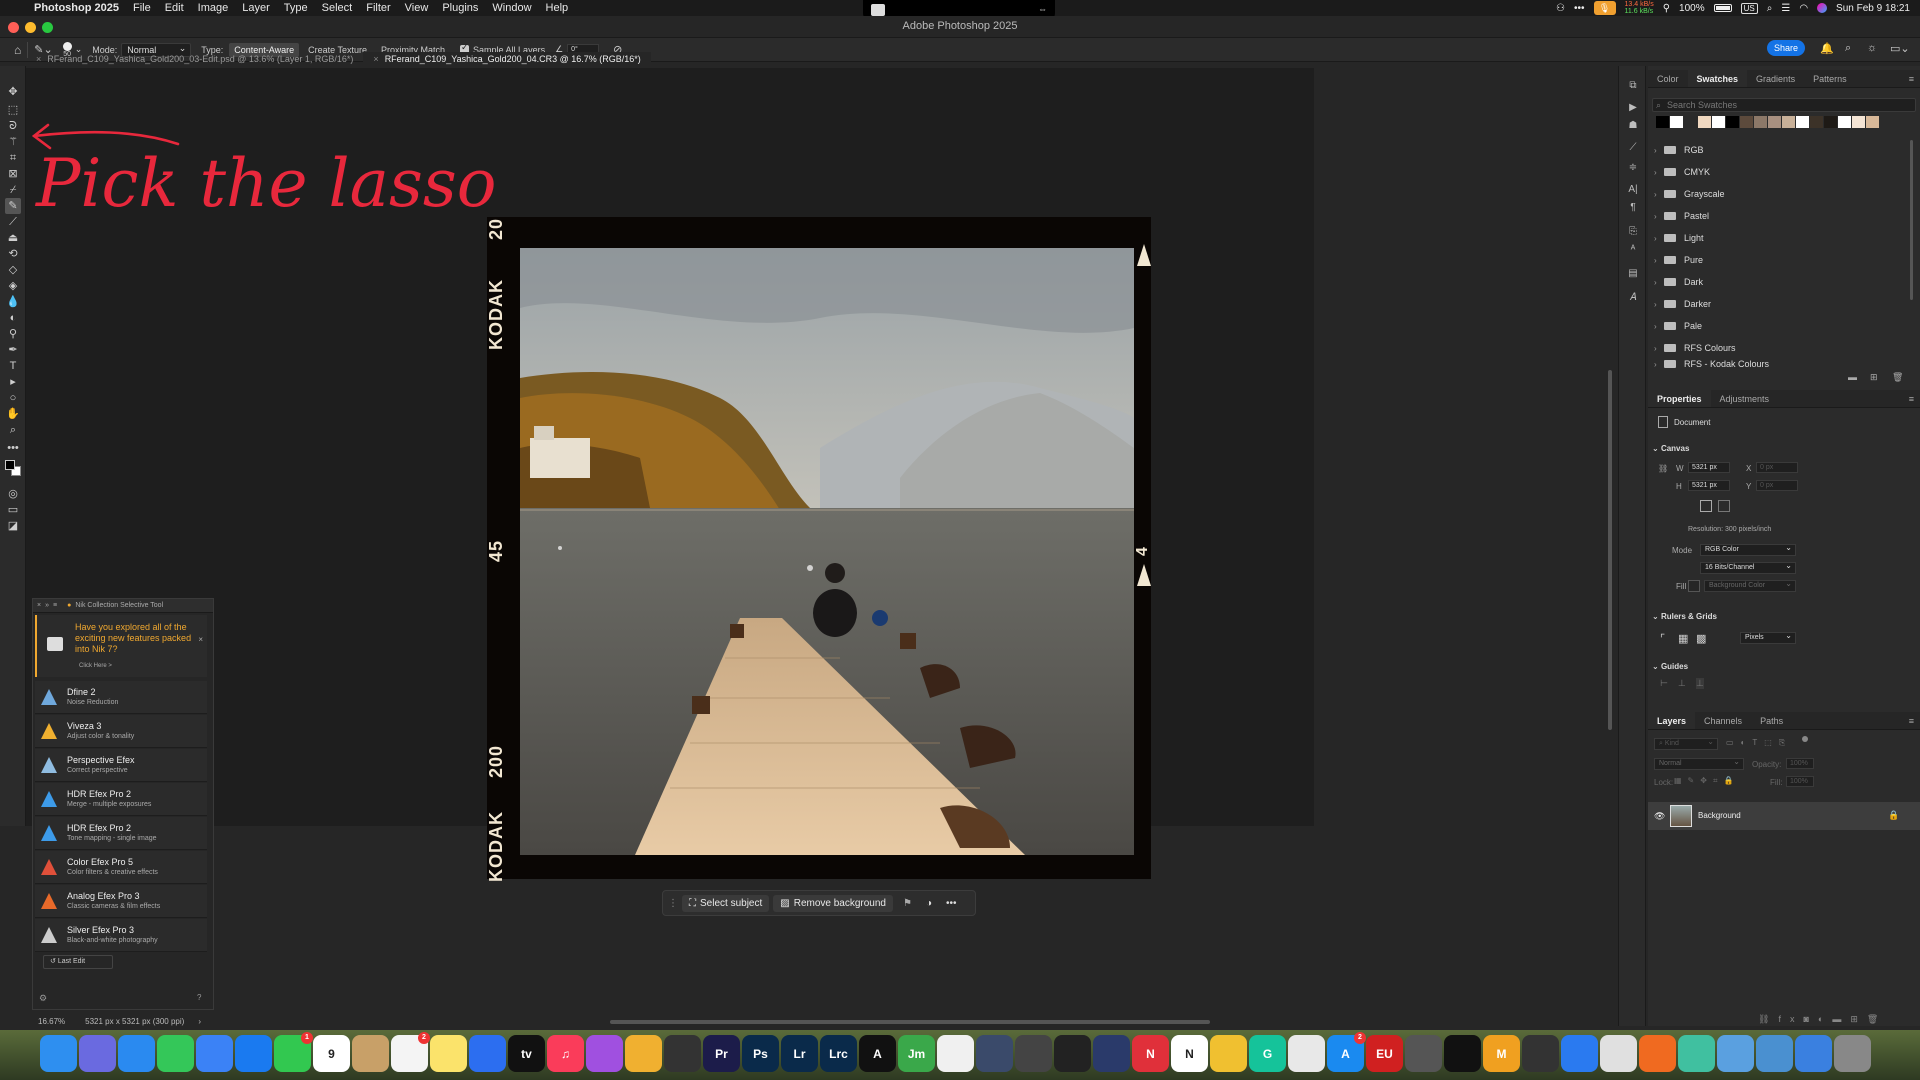 This screenshot has height=1080, width=1920. I want to click on promo-link: Click Here >, so click(95, 666).